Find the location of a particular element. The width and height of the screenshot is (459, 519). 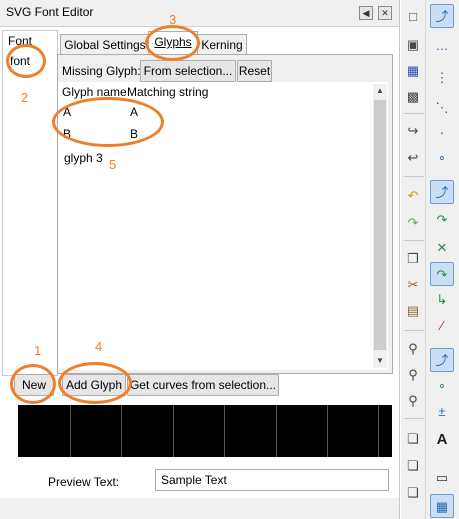

undo-icon: ↶ is located at coordinates (413, 196).